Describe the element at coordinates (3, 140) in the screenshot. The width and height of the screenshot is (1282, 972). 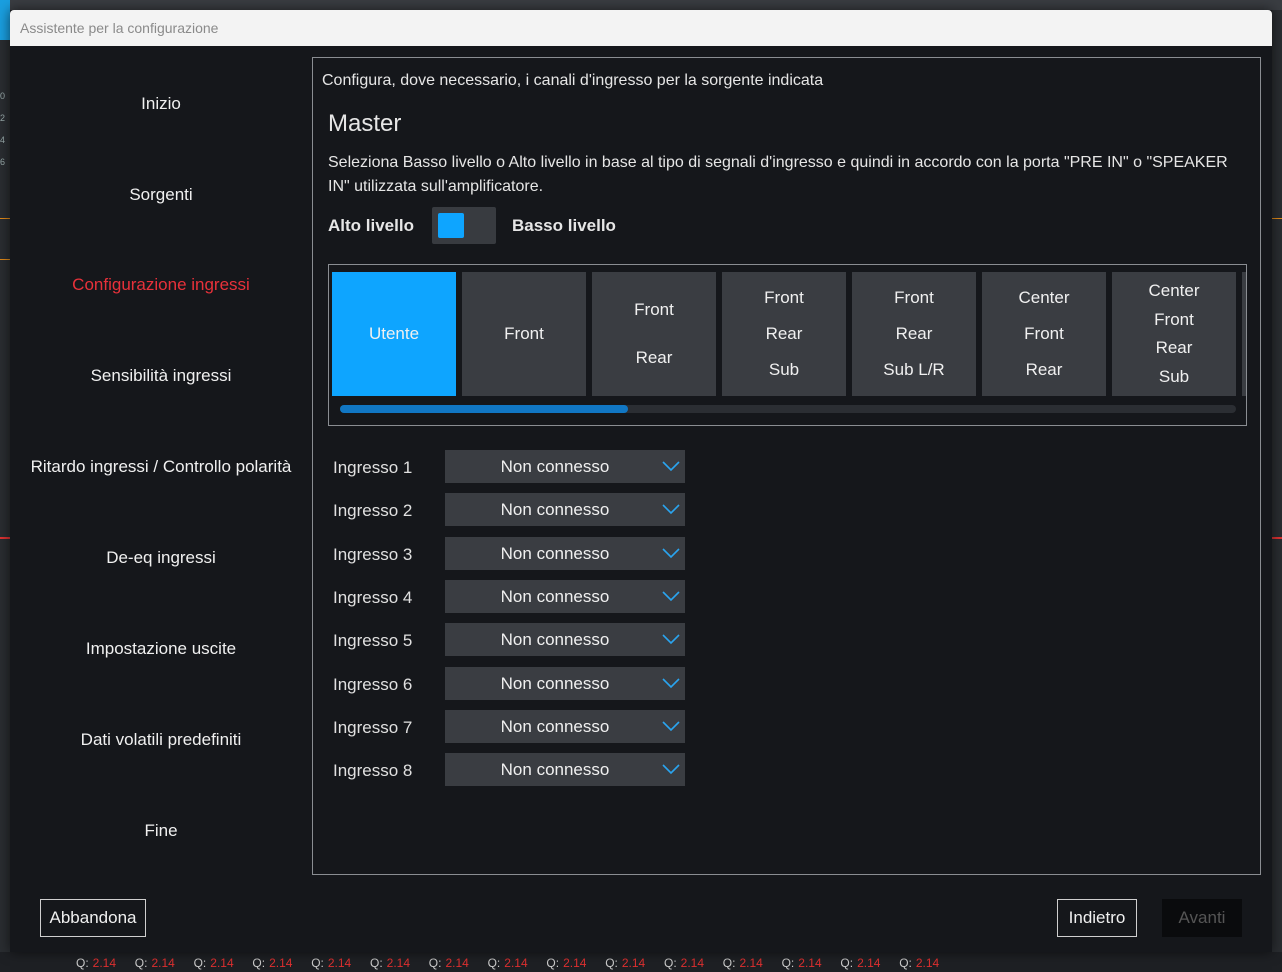
I see `background-scale-number: 4` at that location.